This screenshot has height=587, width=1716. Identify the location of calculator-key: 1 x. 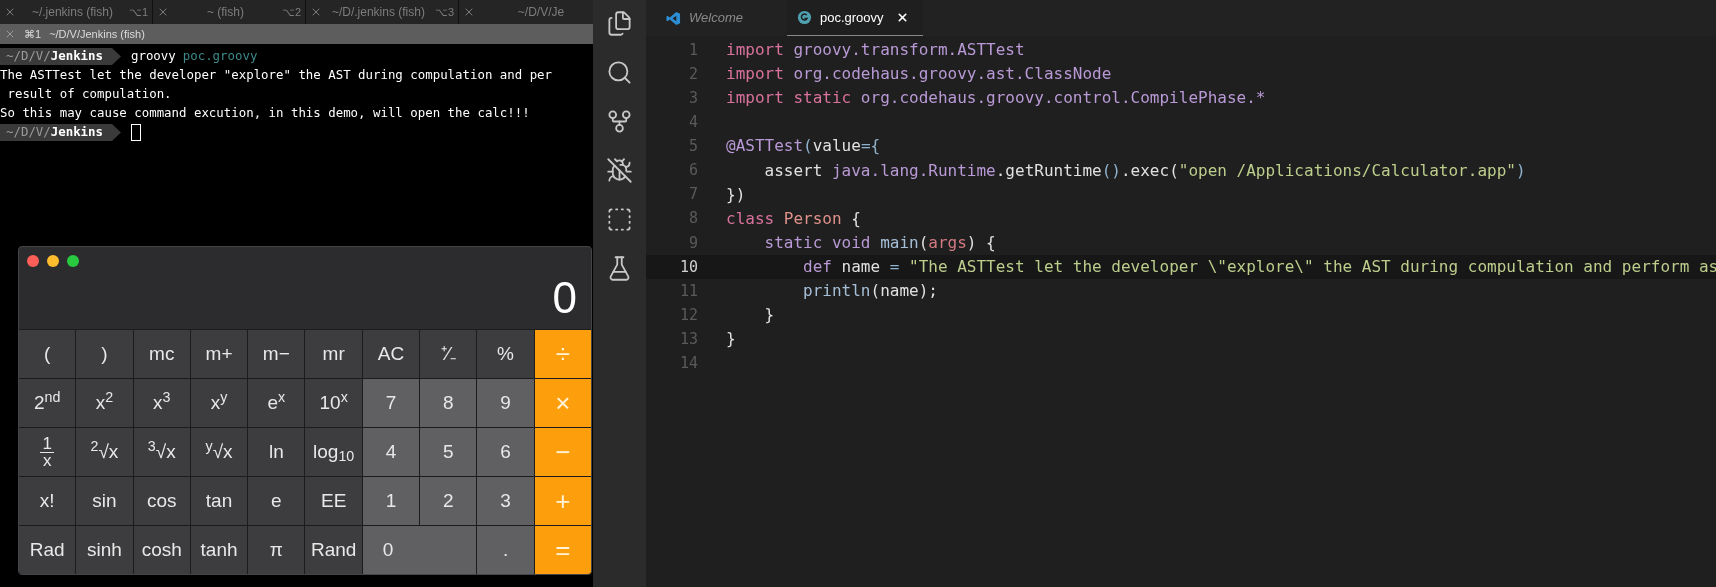
(47, 452).